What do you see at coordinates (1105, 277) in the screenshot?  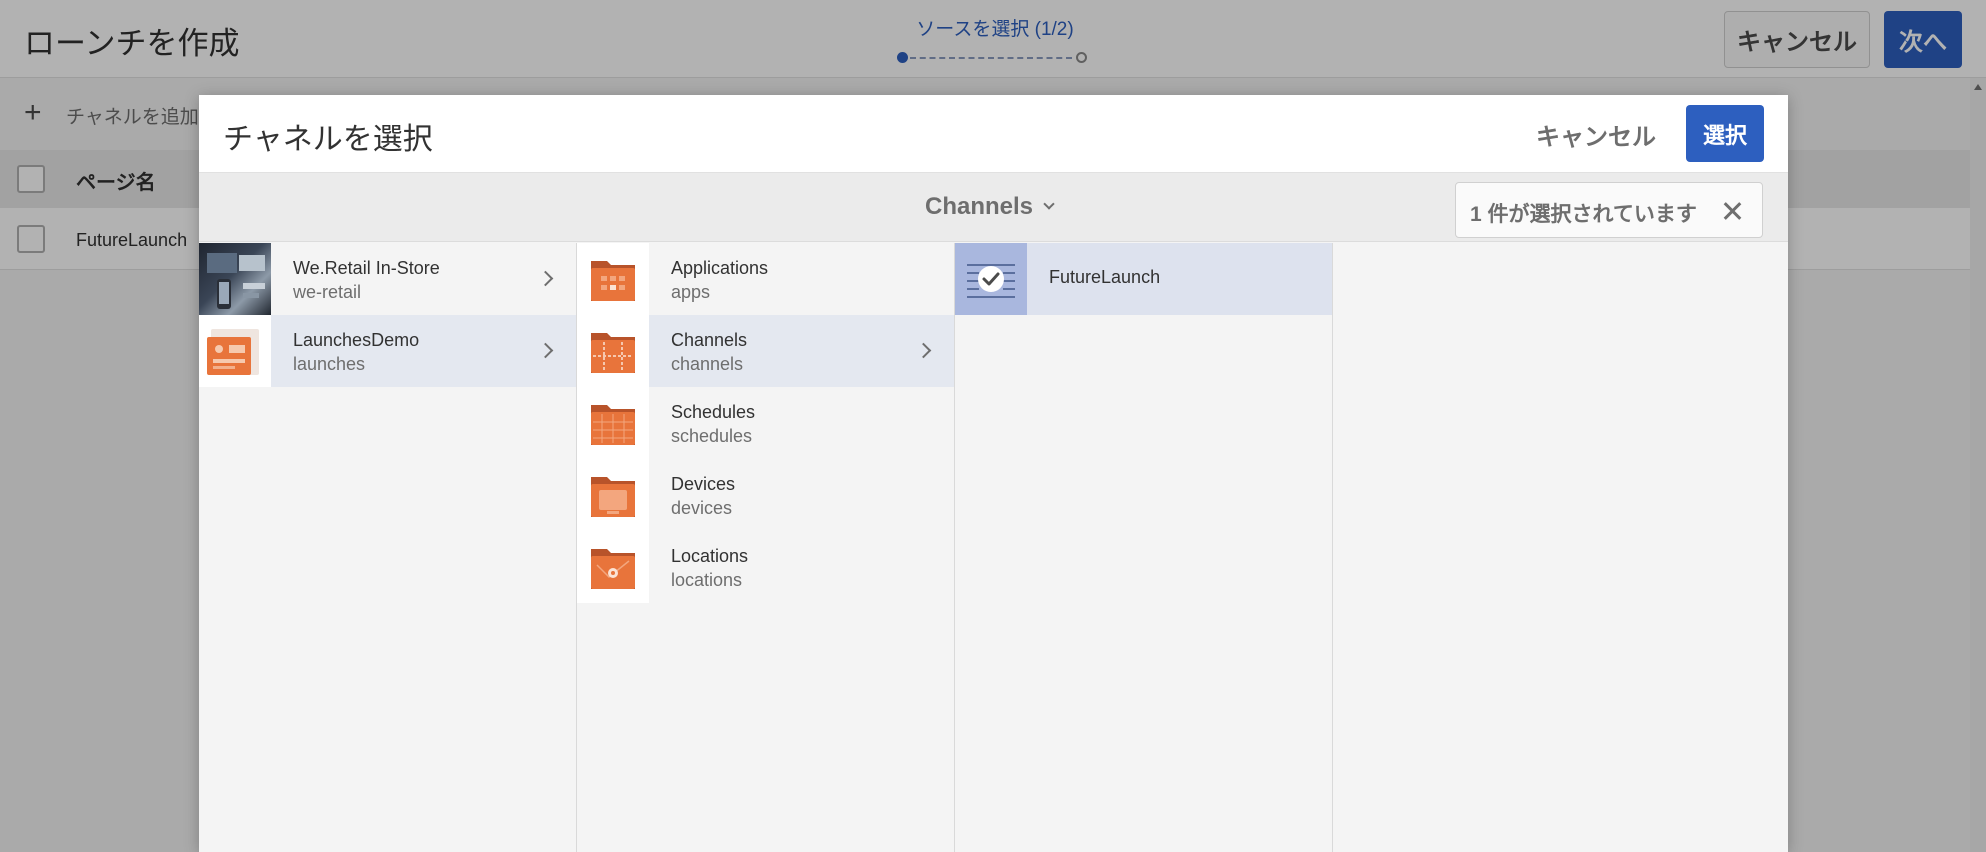 I see `list-item-title: FutureLaunch` at bounding box center [1105, 277].